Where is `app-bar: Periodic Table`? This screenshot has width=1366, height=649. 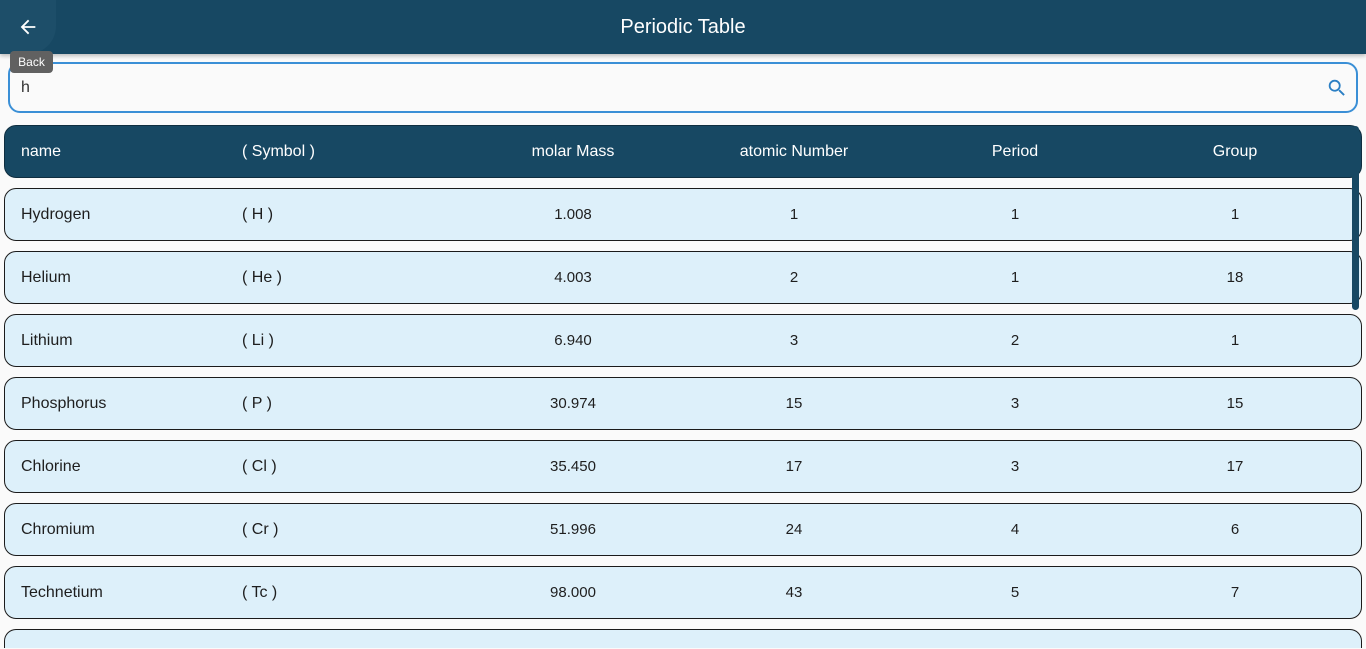 app-bar: Periodic Table is located at coordinates (683, 27).